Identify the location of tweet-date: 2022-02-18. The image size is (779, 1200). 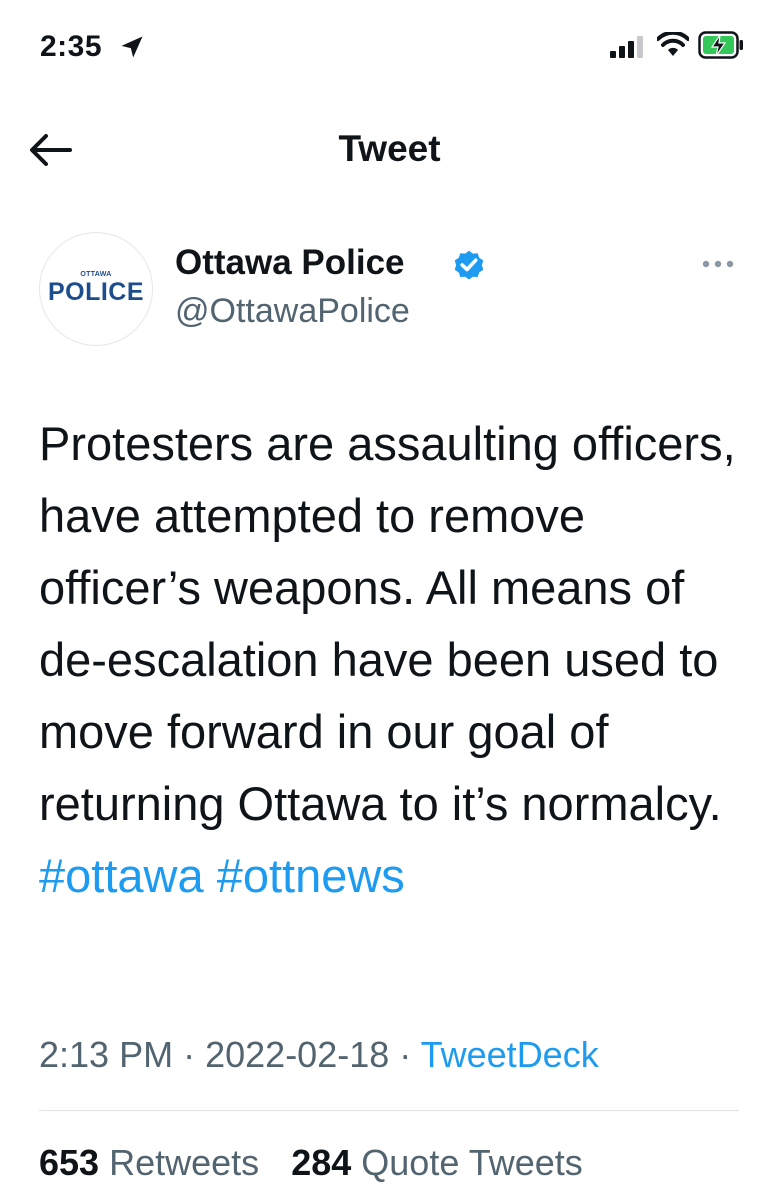
(297, 1054).